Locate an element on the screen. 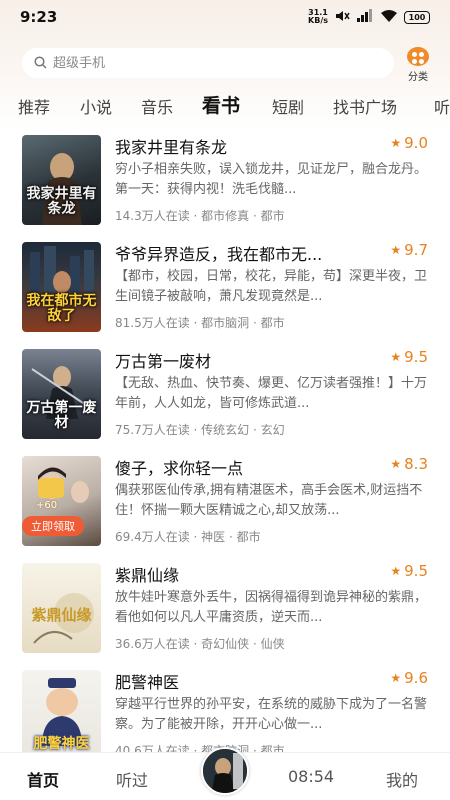 Image resolution: width=450 pixels, height=800 pixels. status-icons: 31.1 KB/s 100 is located at coordinates (369, 17).